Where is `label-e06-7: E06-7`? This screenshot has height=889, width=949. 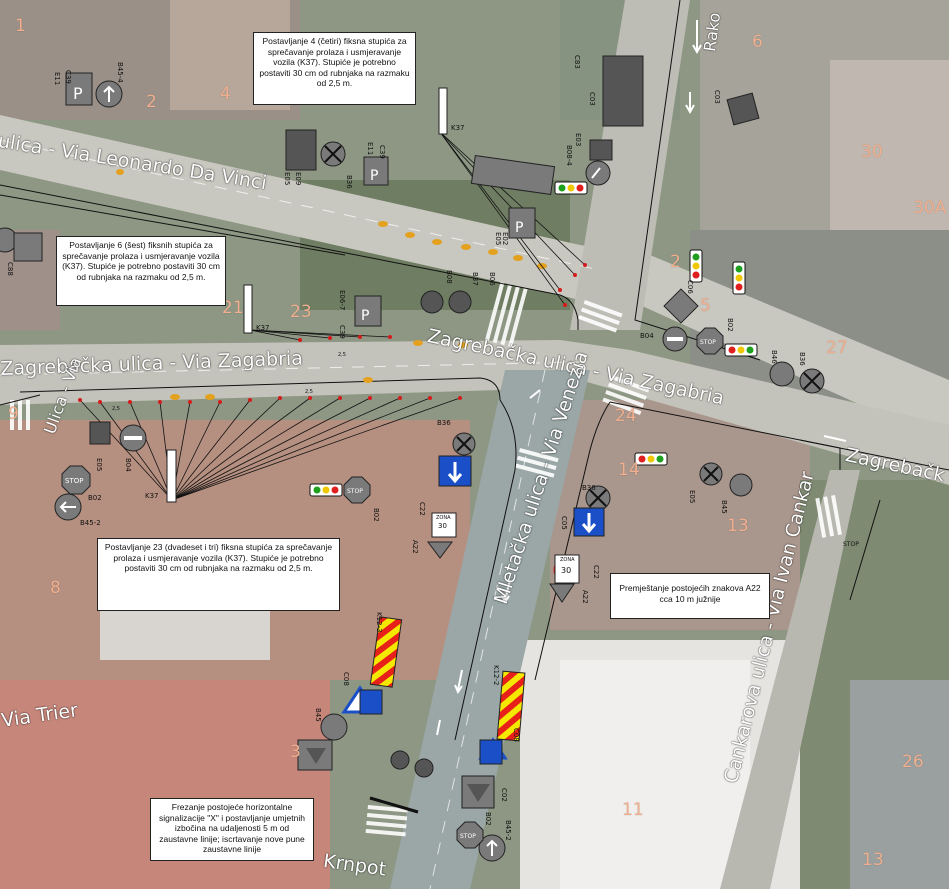
label-e06-7: E06-7 is located at coordinates (342, 300).